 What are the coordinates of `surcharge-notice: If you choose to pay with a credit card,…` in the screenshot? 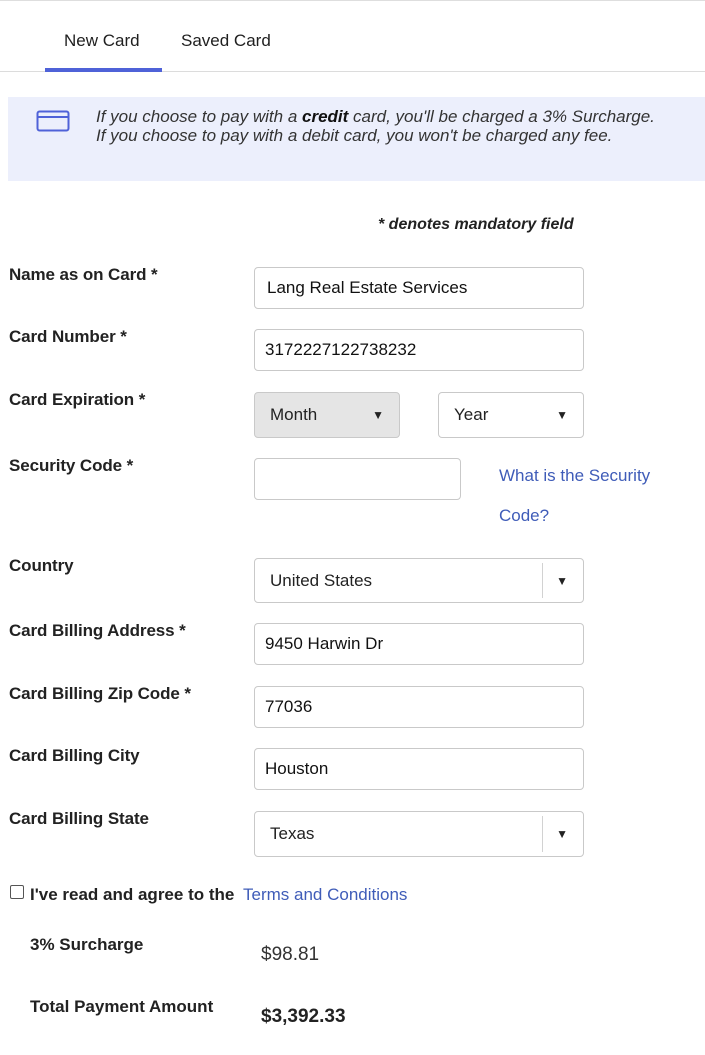 It's located at (356, 139).